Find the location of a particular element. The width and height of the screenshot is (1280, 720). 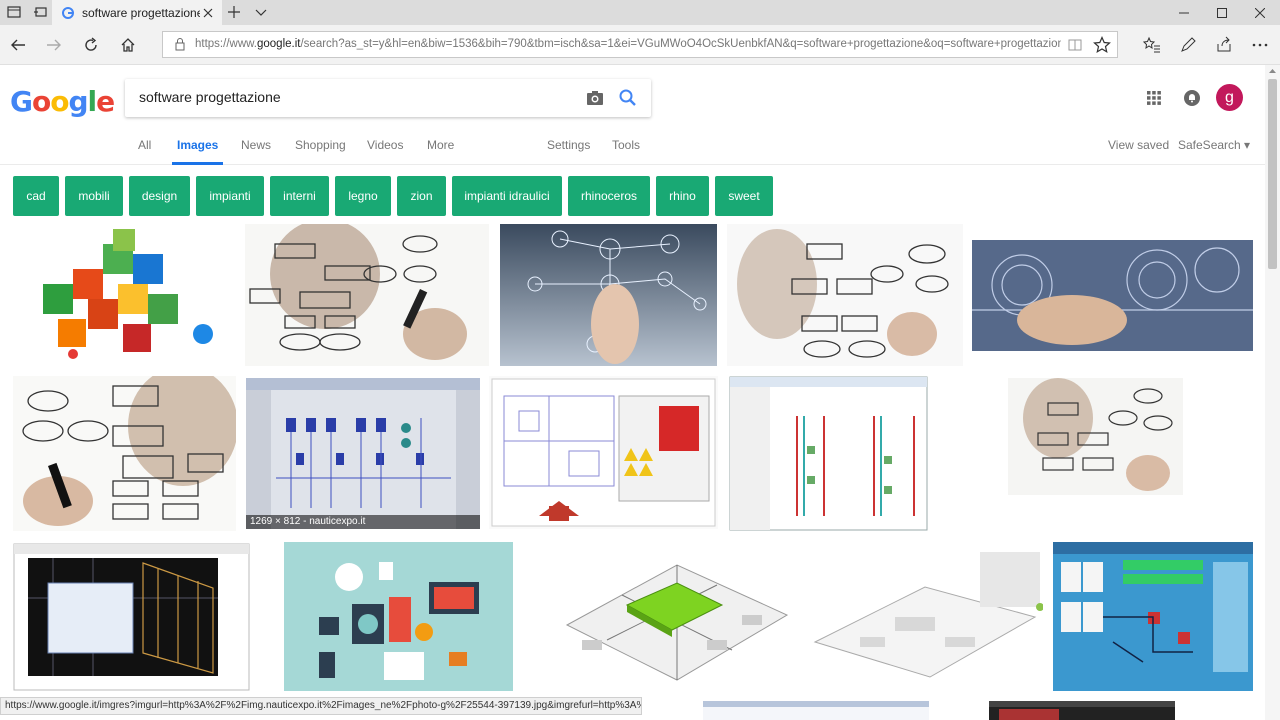

chip-cad: cad is located at coordinates (36, 196).